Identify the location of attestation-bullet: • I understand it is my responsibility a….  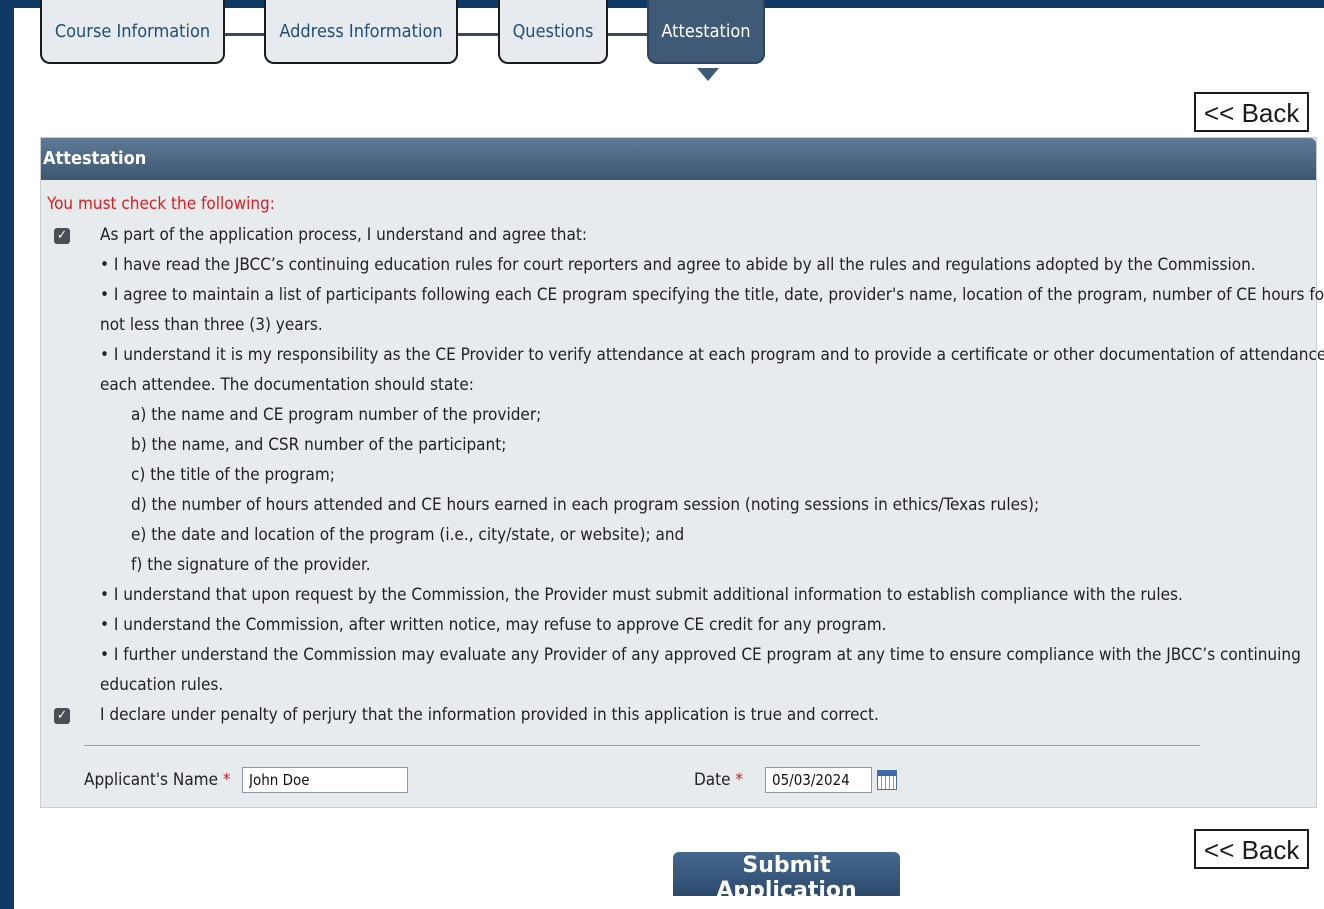
(712, 355).